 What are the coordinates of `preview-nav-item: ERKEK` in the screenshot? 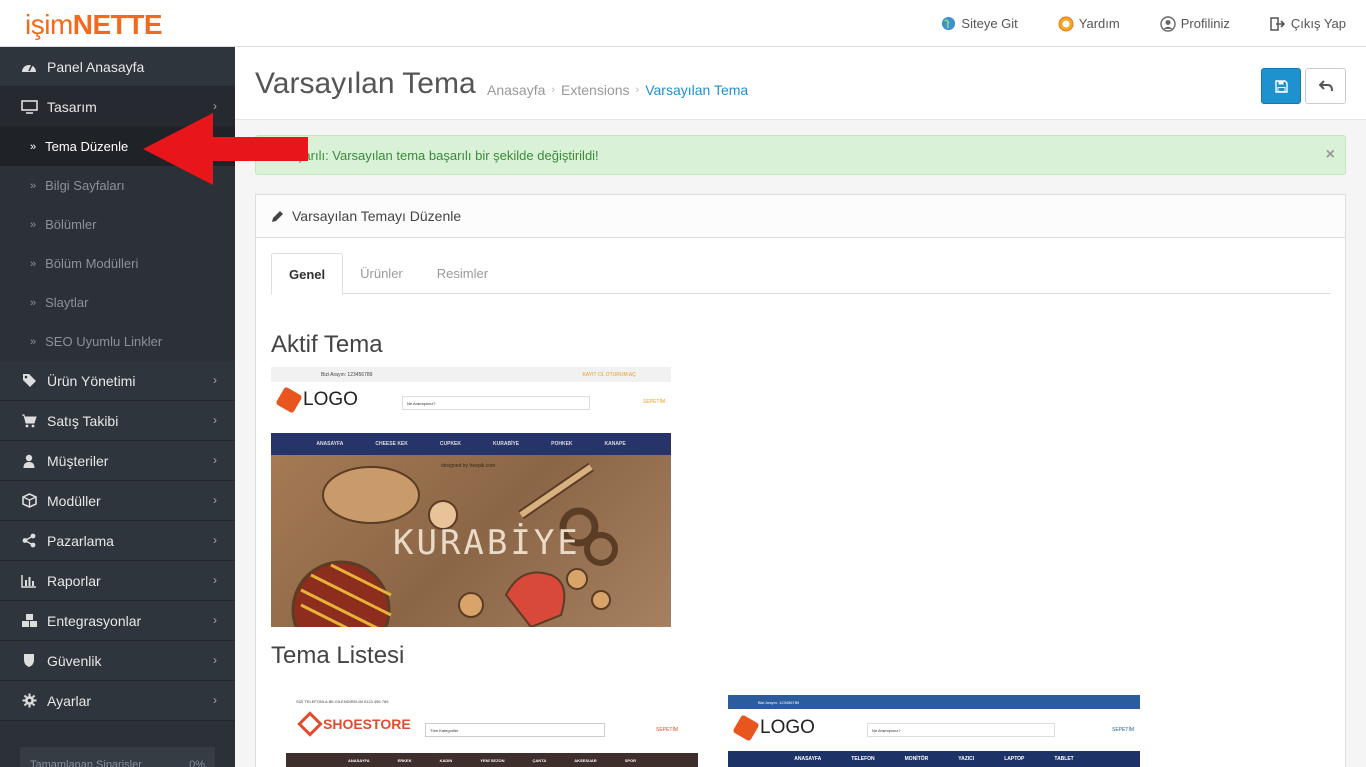 It's located at (404, 760).